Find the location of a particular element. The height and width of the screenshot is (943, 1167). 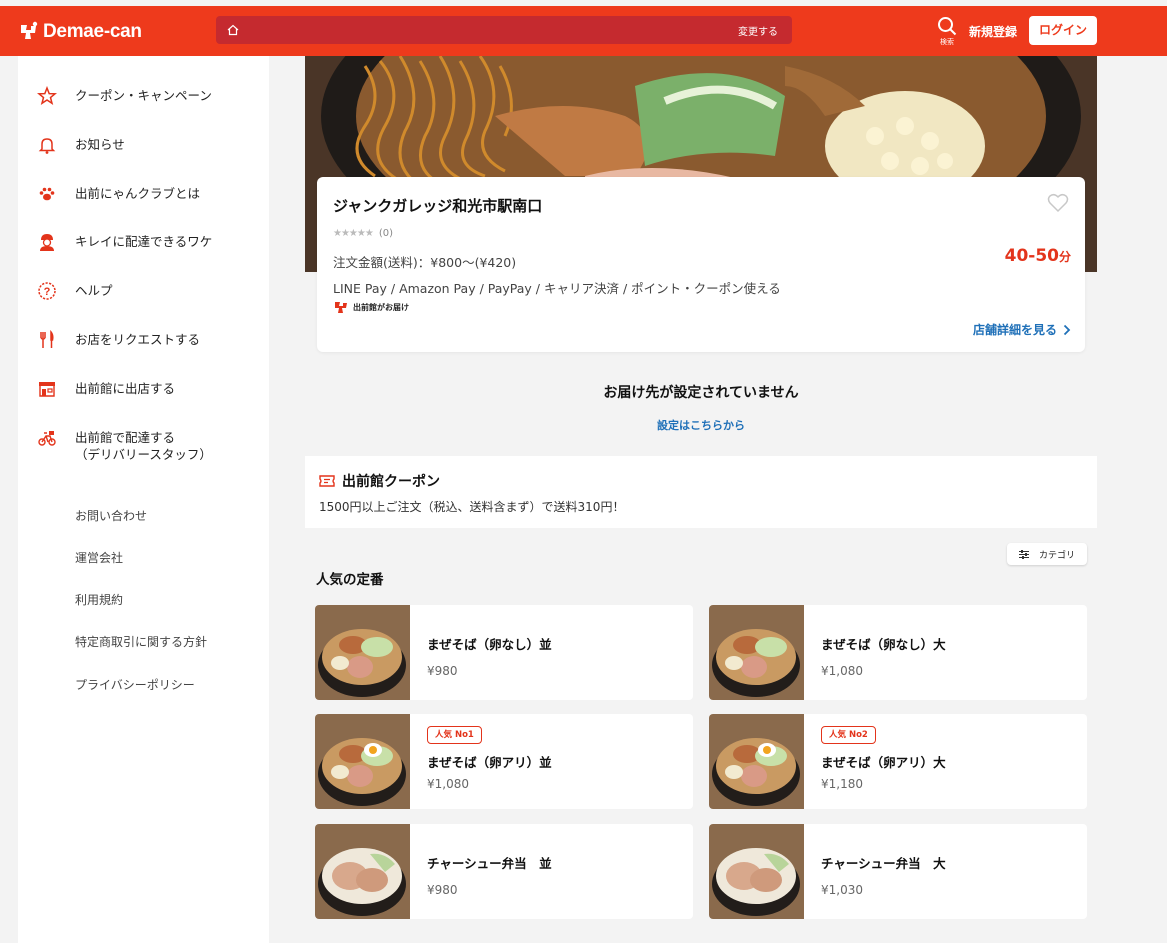

rating-count: (0) is located at coordinates (385, 233).